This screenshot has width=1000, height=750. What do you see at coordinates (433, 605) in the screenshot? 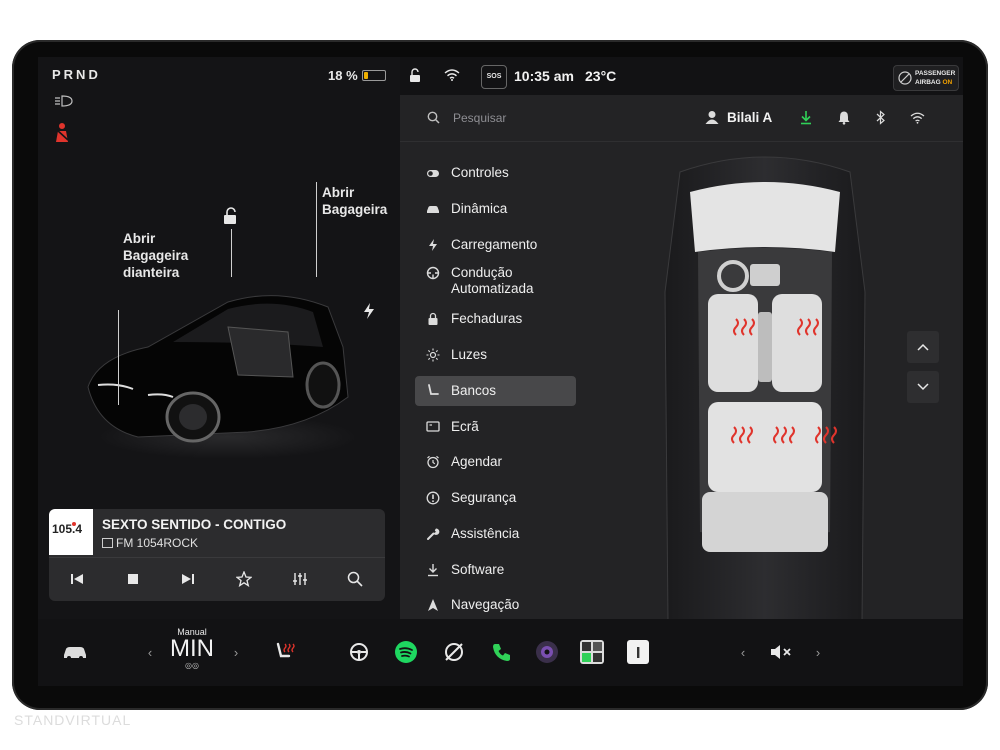
I see `navigation-icon` at bounding box center [433, 605].